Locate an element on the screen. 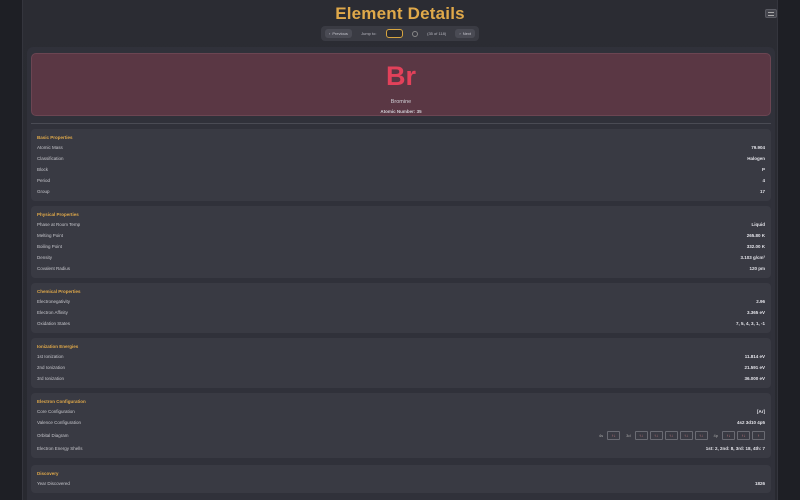 The image size is (800, 500). element-hero-card: Br Bromine Atomic Number: 35 is located at coordinates (401, 84).